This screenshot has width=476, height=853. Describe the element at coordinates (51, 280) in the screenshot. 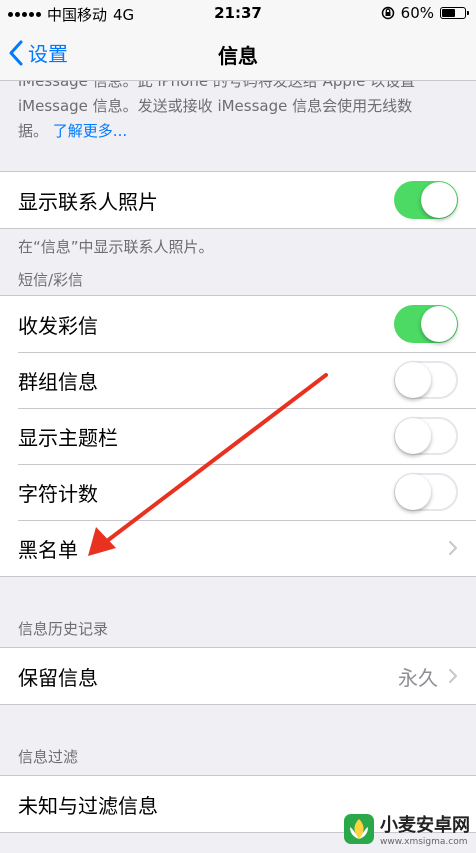

I see `sms-section-header: 短信/彩信` at that location.